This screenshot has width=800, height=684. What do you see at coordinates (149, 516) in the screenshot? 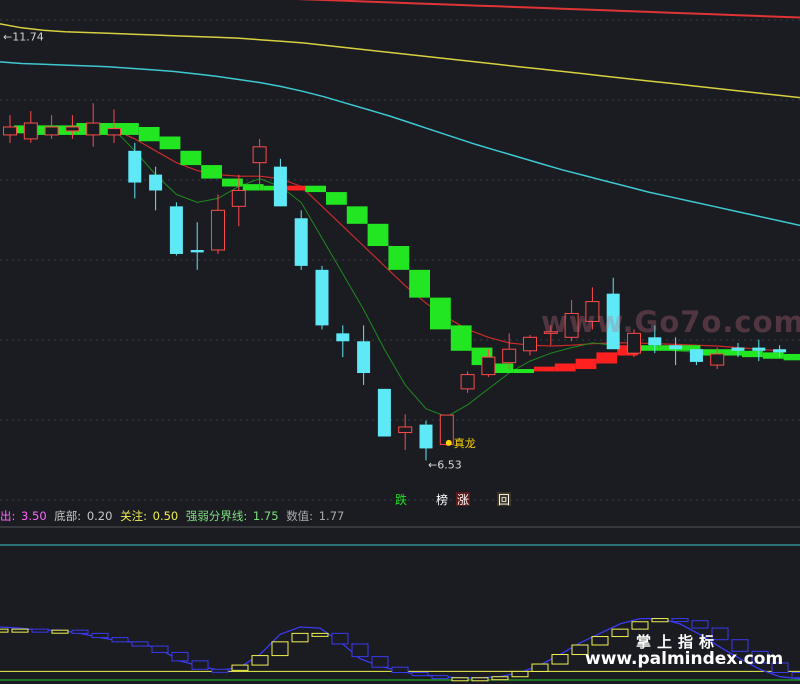
I see `legend-focus: 关注: 0.50` at bounding box center [149, 516].